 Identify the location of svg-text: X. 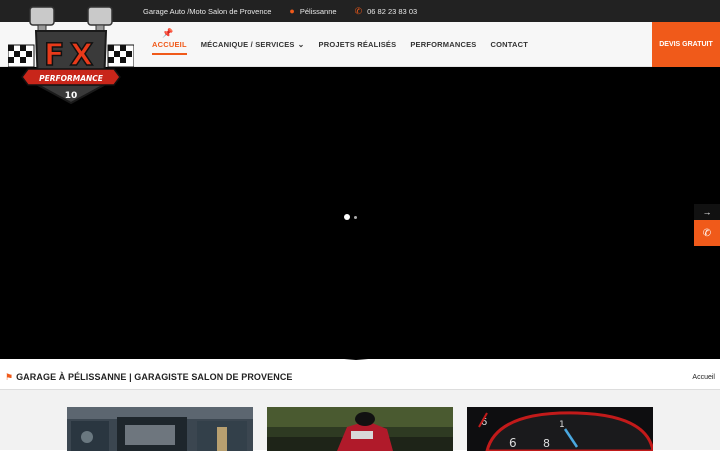
(81, 55).